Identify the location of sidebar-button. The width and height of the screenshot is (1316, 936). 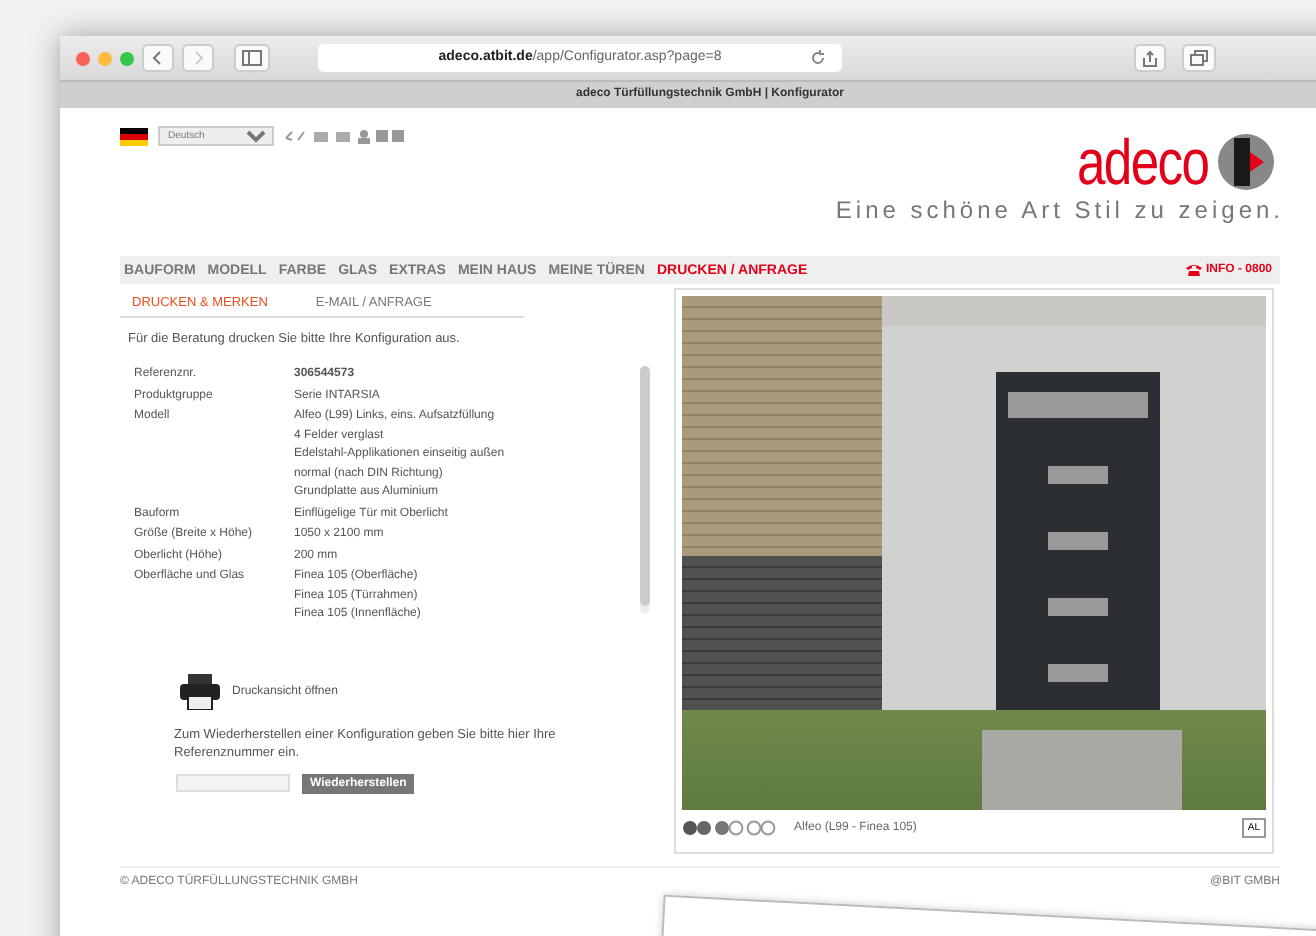
(252, 58).